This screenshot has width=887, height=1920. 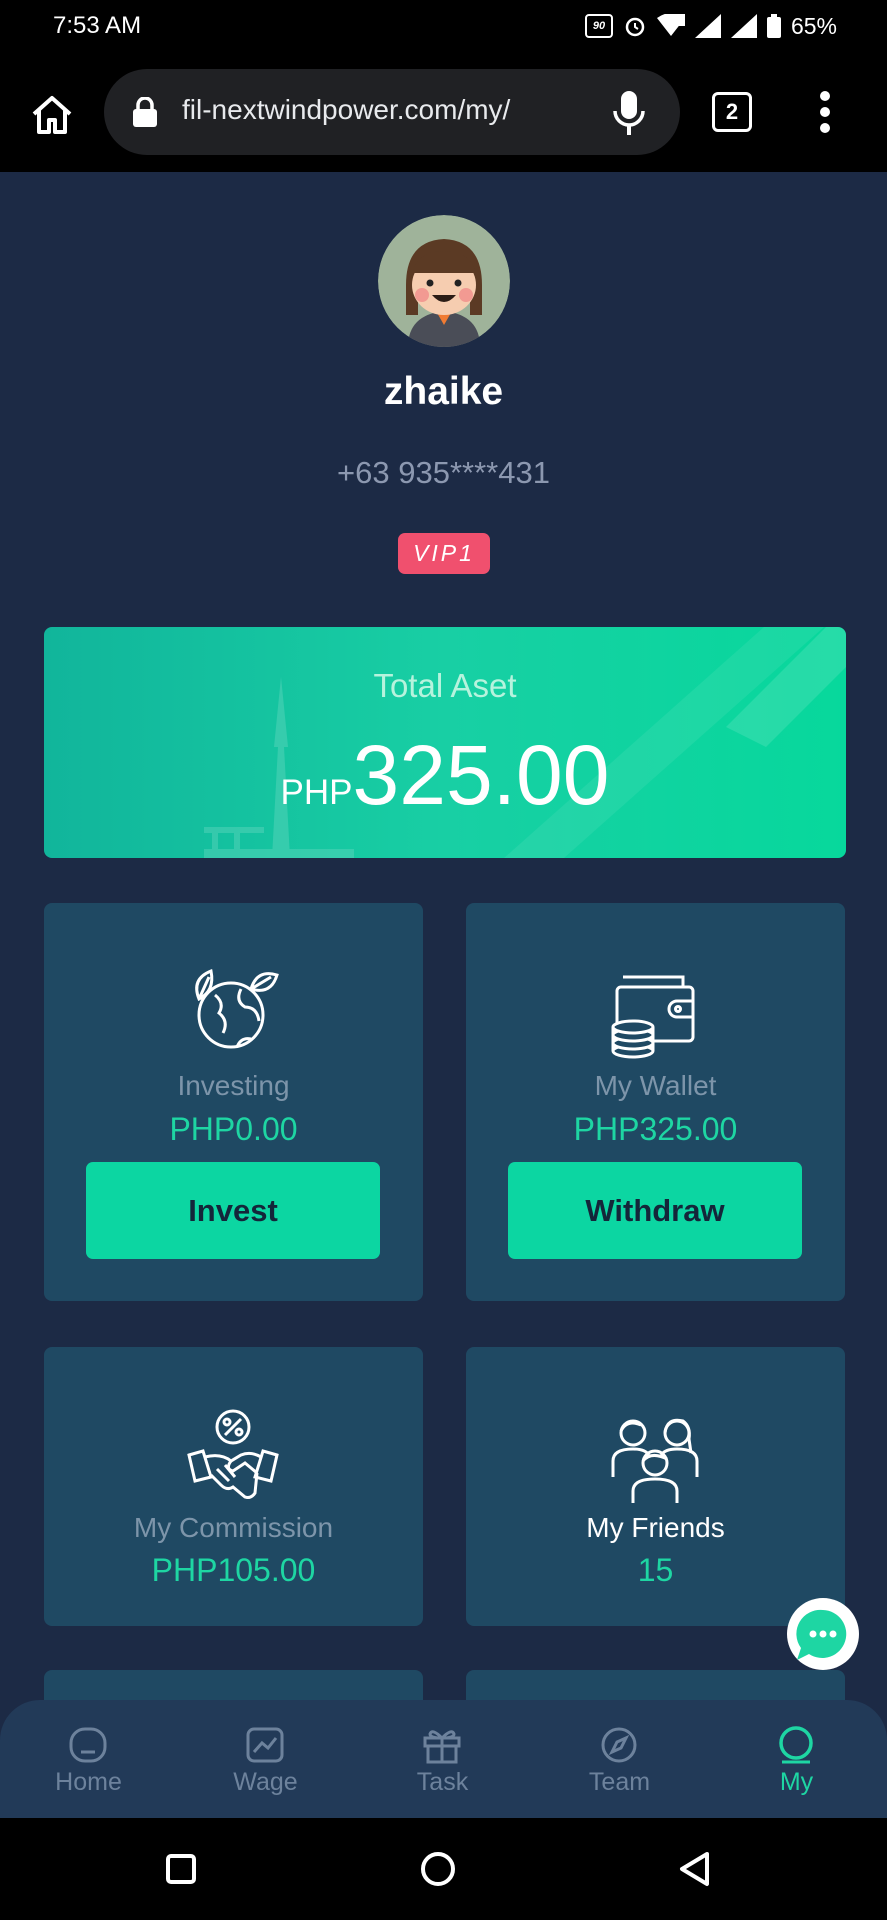 What do you see at coordinates (233, 1102) in the screenshot?
I see `investing-card: Investing PHP0.00 Invest` at bounding box center [233, 1102].